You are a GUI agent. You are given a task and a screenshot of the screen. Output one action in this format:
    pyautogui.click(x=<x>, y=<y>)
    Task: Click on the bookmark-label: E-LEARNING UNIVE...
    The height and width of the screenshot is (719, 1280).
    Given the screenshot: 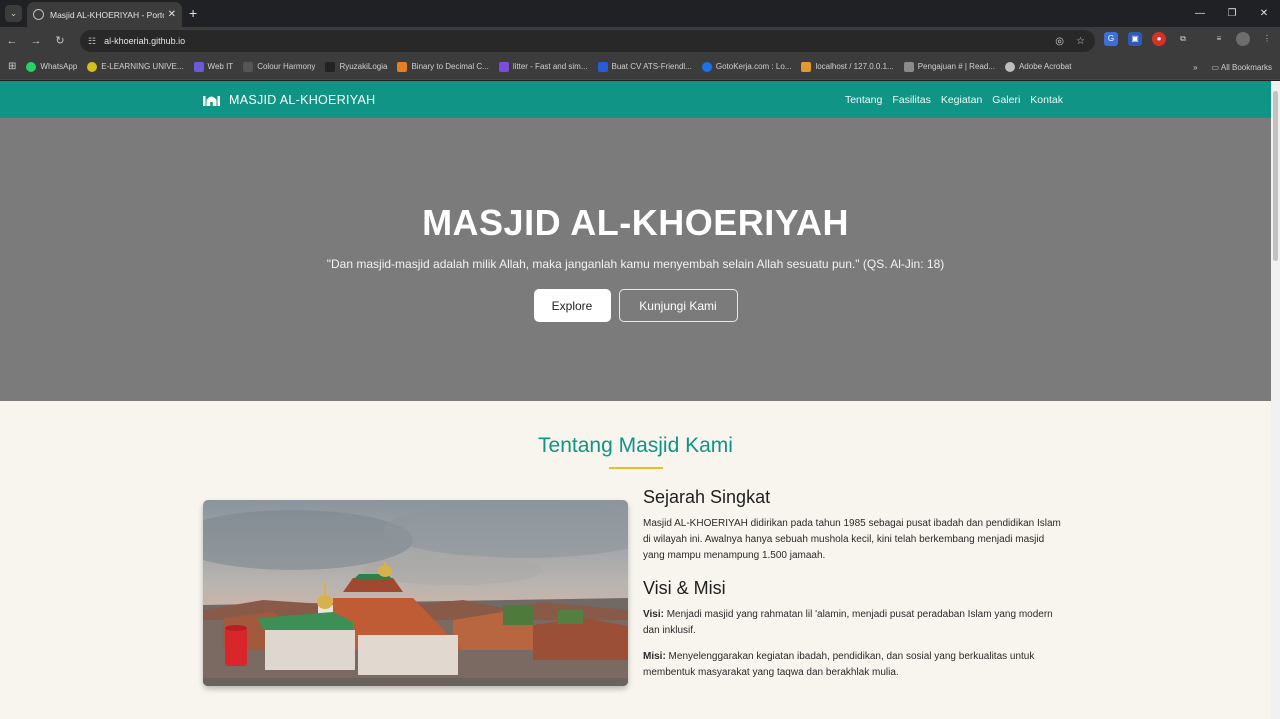 What is the action you would take?
    pyautogui.click(x=142, y=66)
    